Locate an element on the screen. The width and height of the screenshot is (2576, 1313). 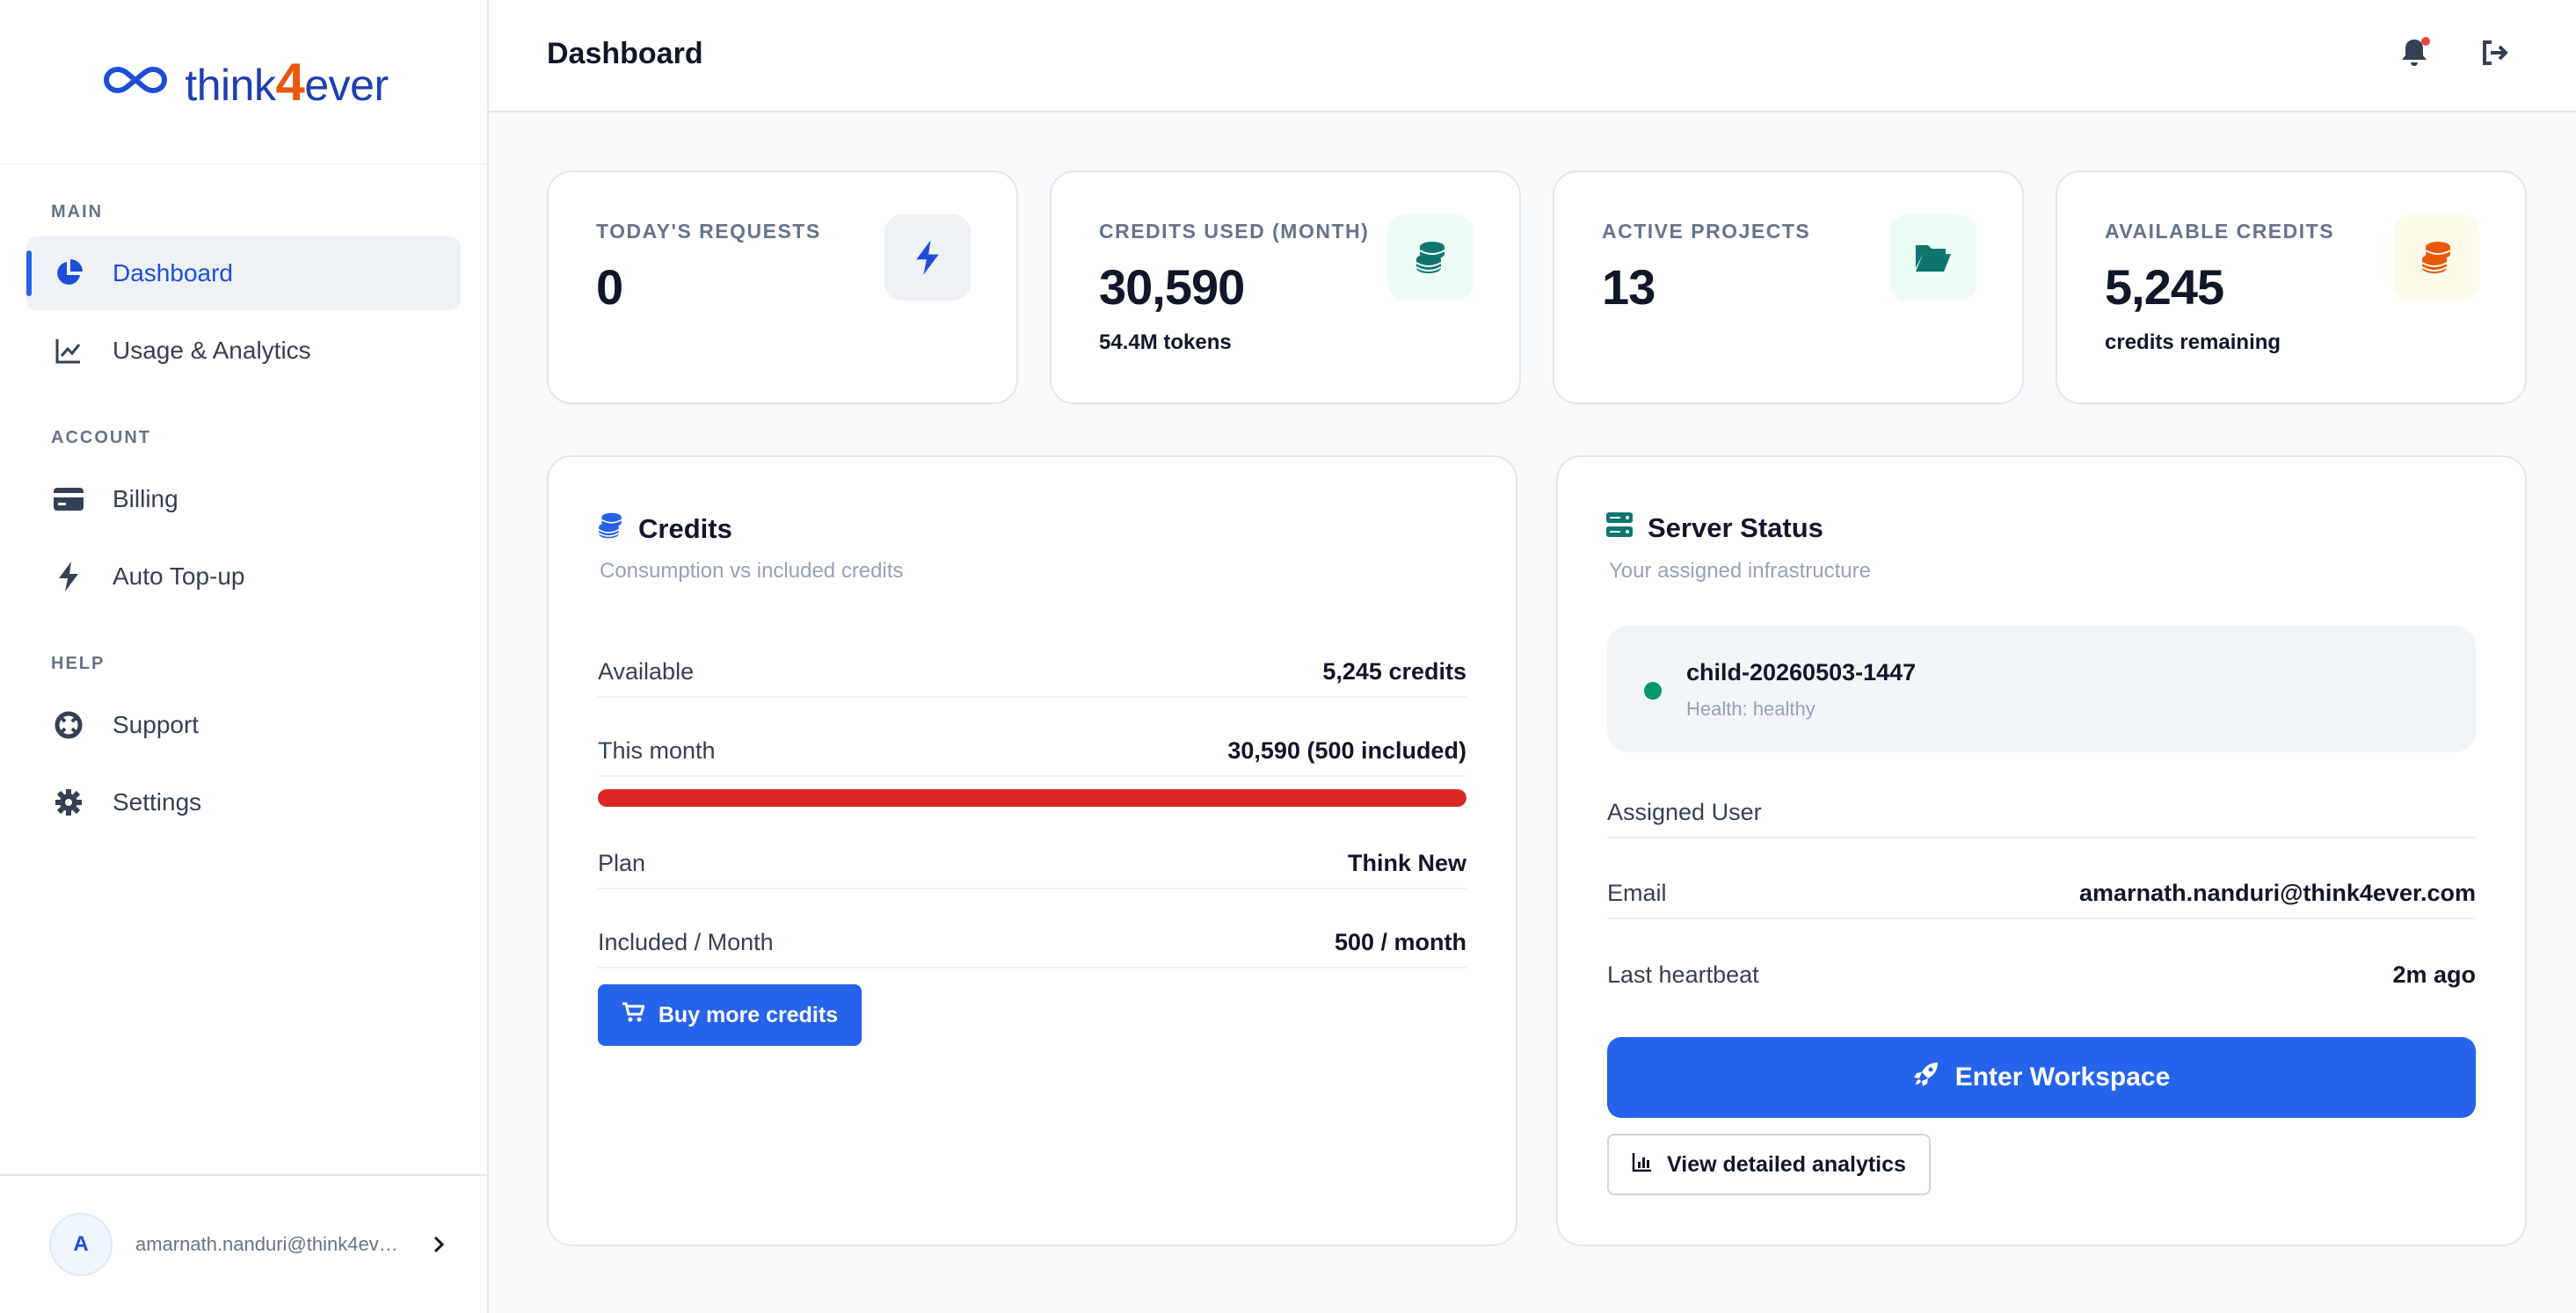
row-label: Last heartbeat is located at coordinates (1683, 974).